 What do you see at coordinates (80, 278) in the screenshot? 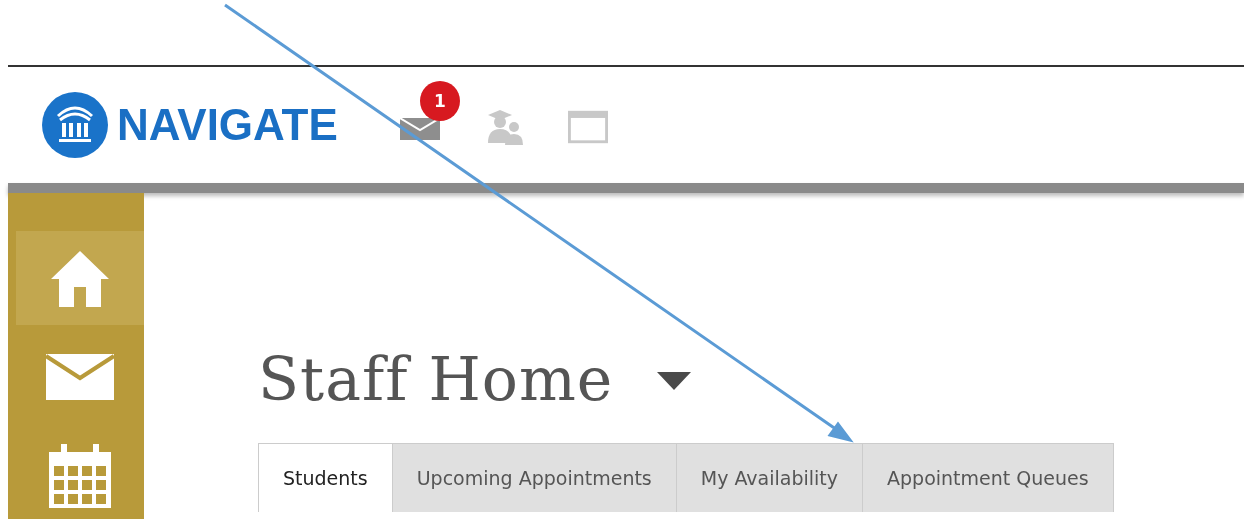
I see `sidebar-item` at bounding box center [80, 278].